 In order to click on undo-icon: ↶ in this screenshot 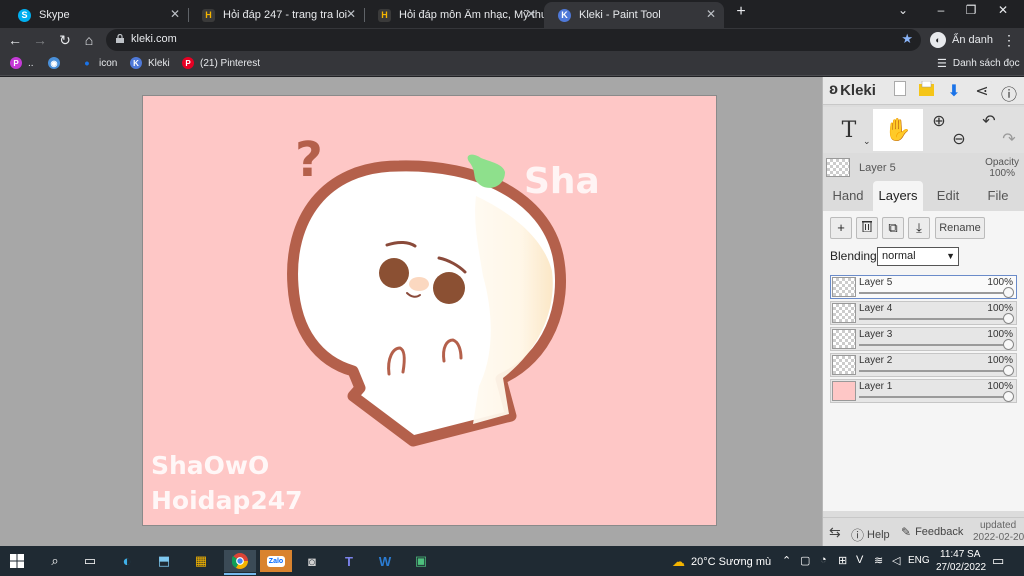, I will do `click(989, 121)`.